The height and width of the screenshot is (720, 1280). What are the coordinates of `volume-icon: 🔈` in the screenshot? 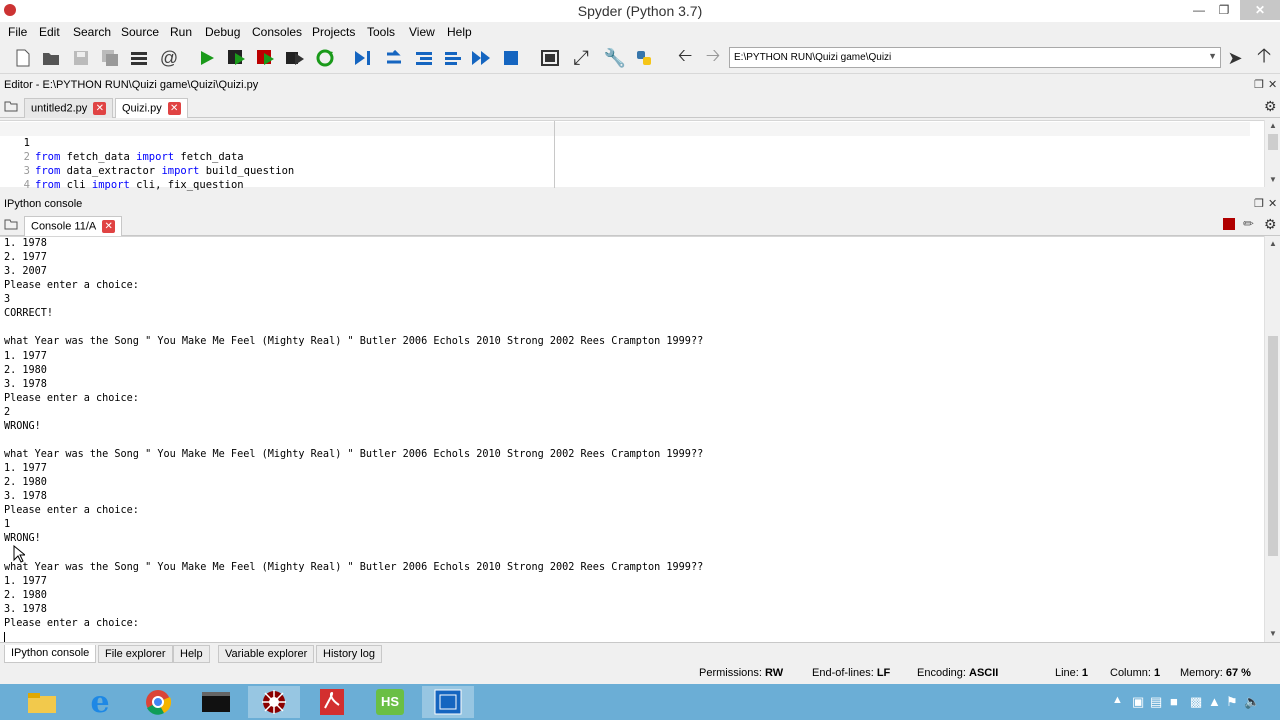 It's located at (1252, 702).